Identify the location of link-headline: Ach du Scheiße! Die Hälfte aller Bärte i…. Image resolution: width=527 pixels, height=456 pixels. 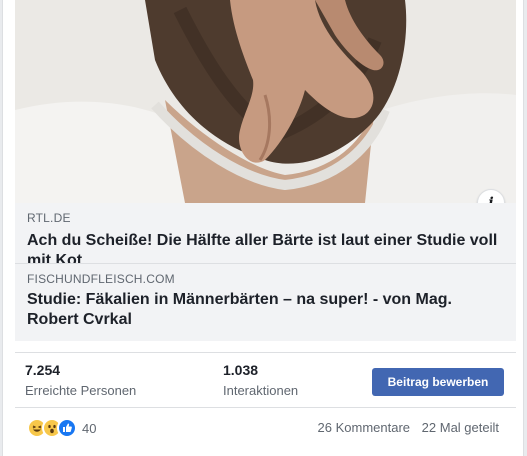
(262, 247).